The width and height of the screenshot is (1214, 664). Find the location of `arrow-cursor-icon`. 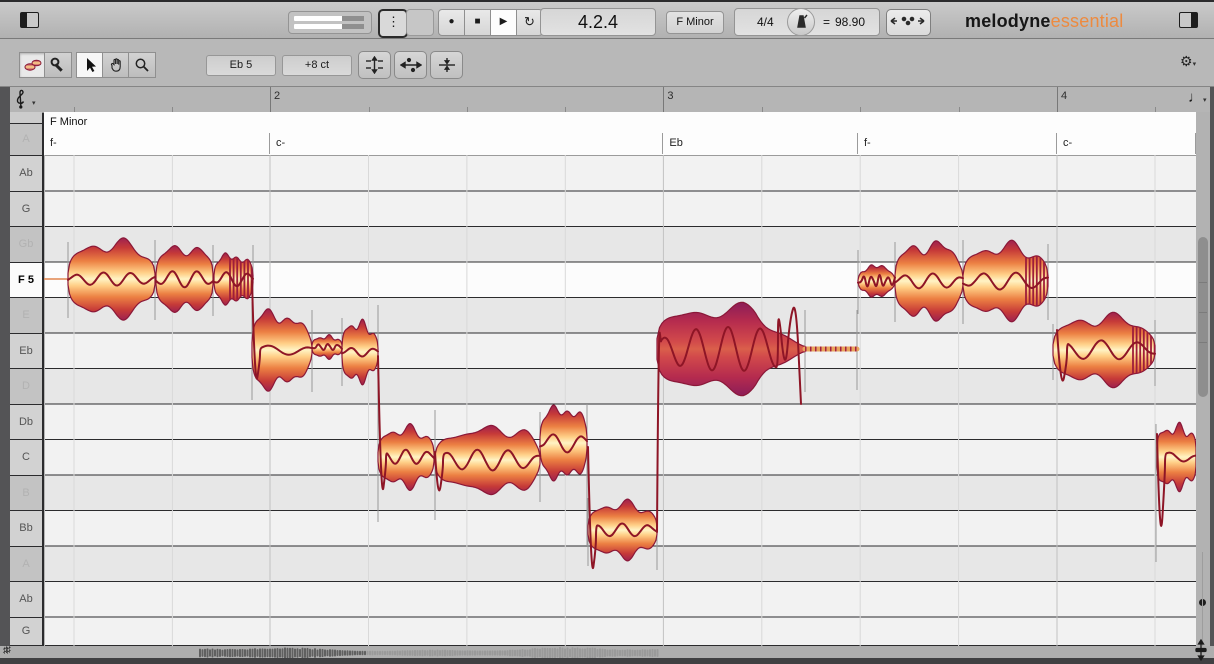

arrow-cursor-icon is located at coordinates (91, 65).